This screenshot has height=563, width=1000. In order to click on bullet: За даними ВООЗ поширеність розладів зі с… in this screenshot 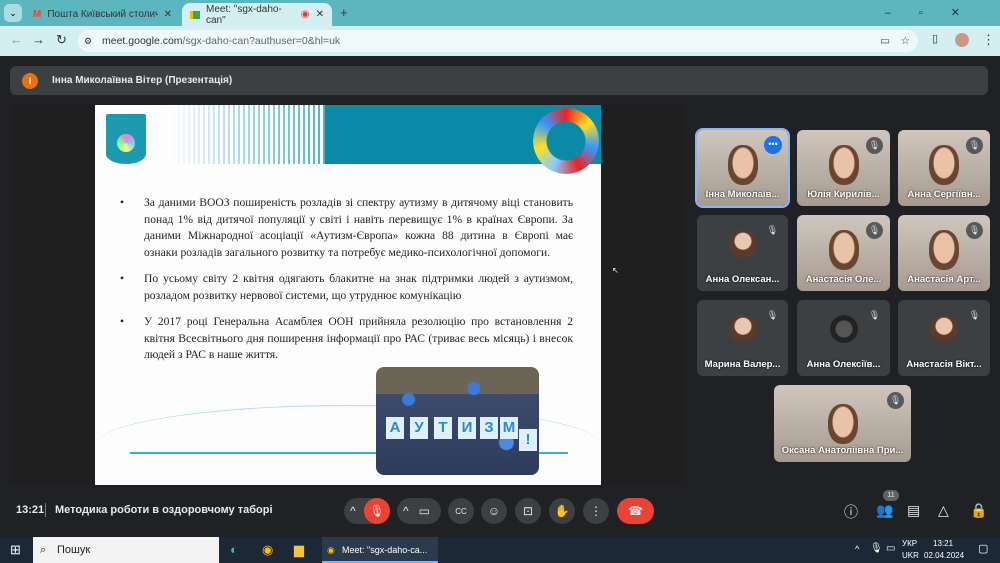, I will do `click(345, 228)`.